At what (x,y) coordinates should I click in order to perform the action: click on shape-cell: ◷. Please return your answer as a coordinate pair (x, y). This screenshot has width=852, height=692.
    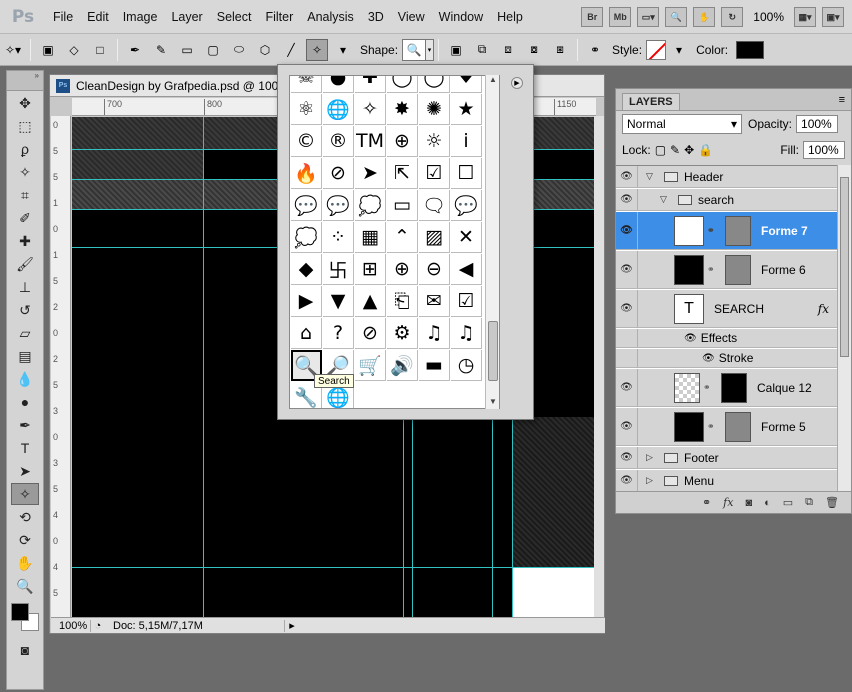
    Looking at the image, I should click on (466, 365).